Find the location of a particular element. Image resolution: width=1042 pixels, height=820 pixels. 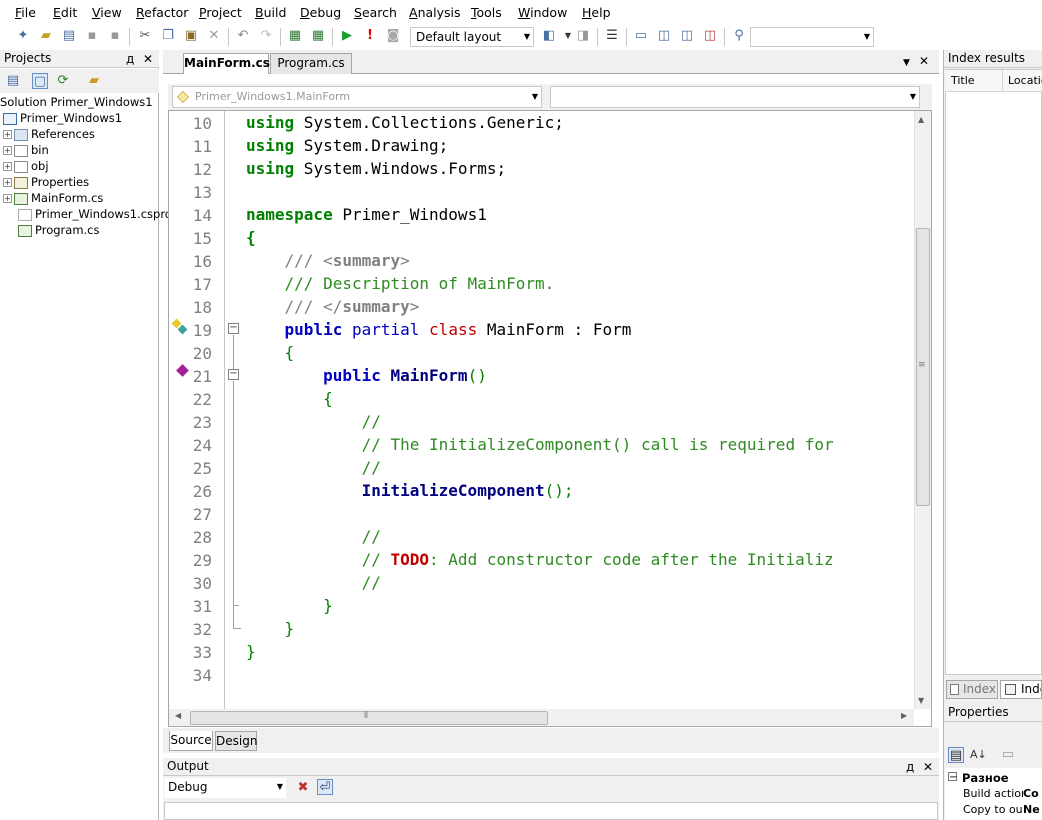

delete-icon: ✕ is located at coordinates (214, 36).